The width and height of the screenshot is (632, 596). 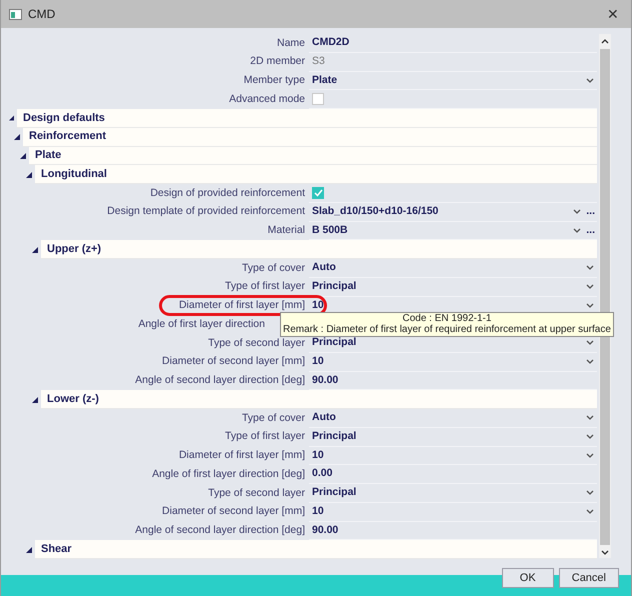 What do you see at coordinates (286, 230) in the screenshot?
I see `property-label: Material` at bounding box center [286, 230].